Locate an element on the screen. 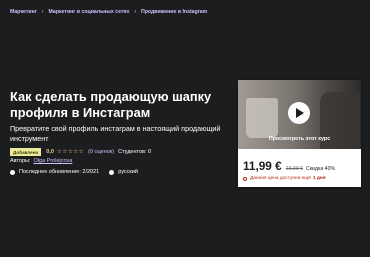 This screenshot has height=257, width=370. preview-image-cup is located at coordinates (262, 118).